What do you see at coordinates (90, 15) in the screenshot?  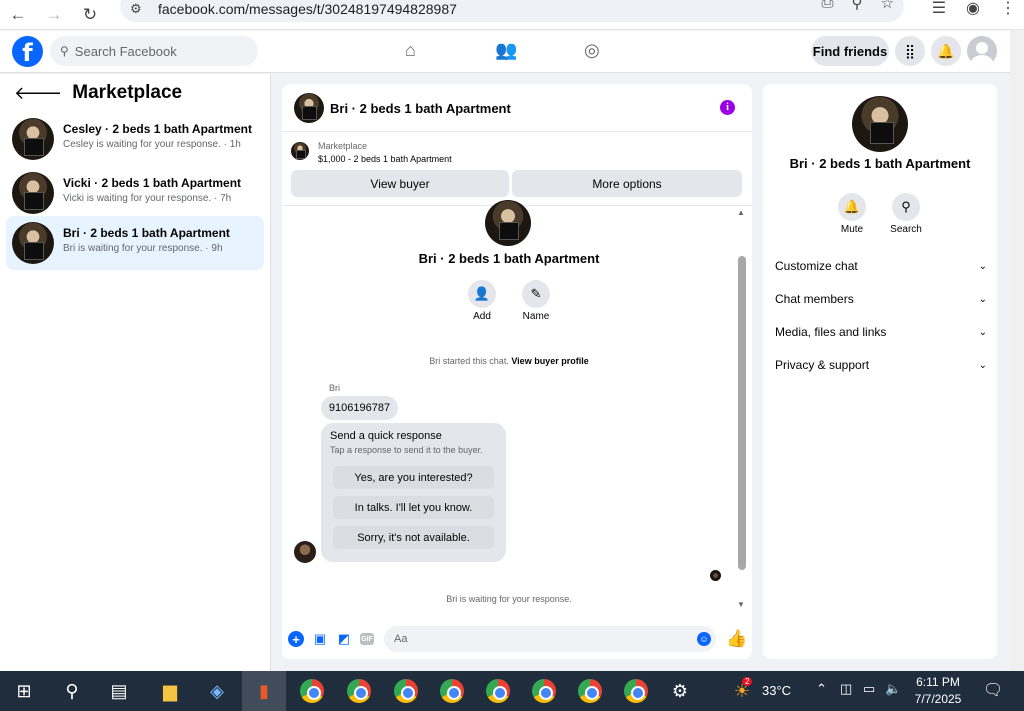 I see `reload-icon: ↻` at bounding box center [90, 15].